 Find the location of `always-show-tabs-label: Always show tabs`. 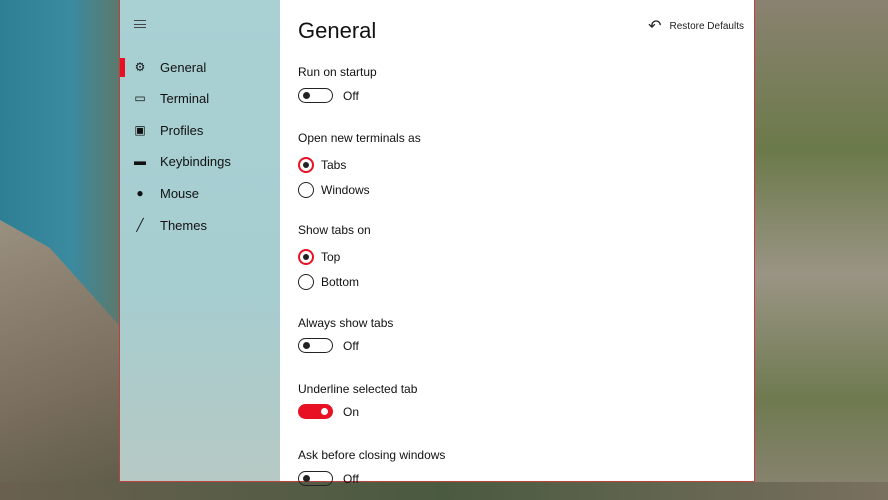

always-show-tabs-label: Always show tabs is located at coordinates (346, 323).